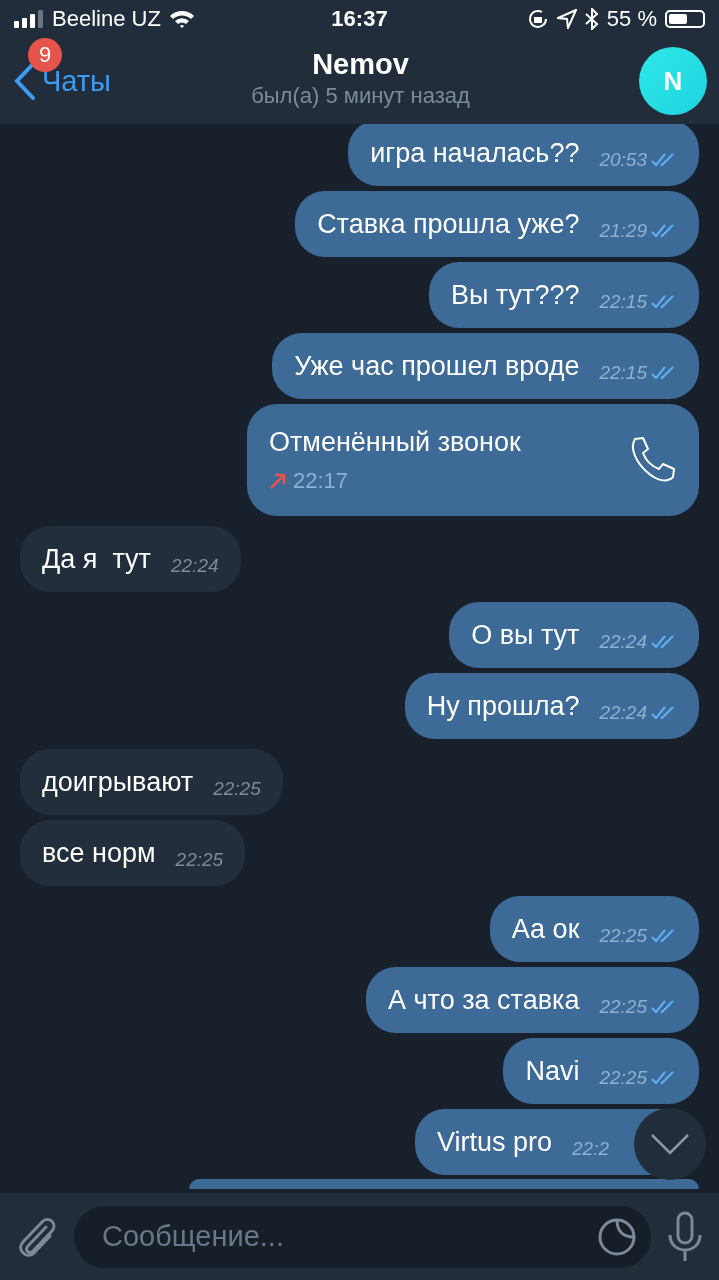  Describe the element at coordinates (96, 559) in the screenshot. I see `message-text: Да я тут` at that location.